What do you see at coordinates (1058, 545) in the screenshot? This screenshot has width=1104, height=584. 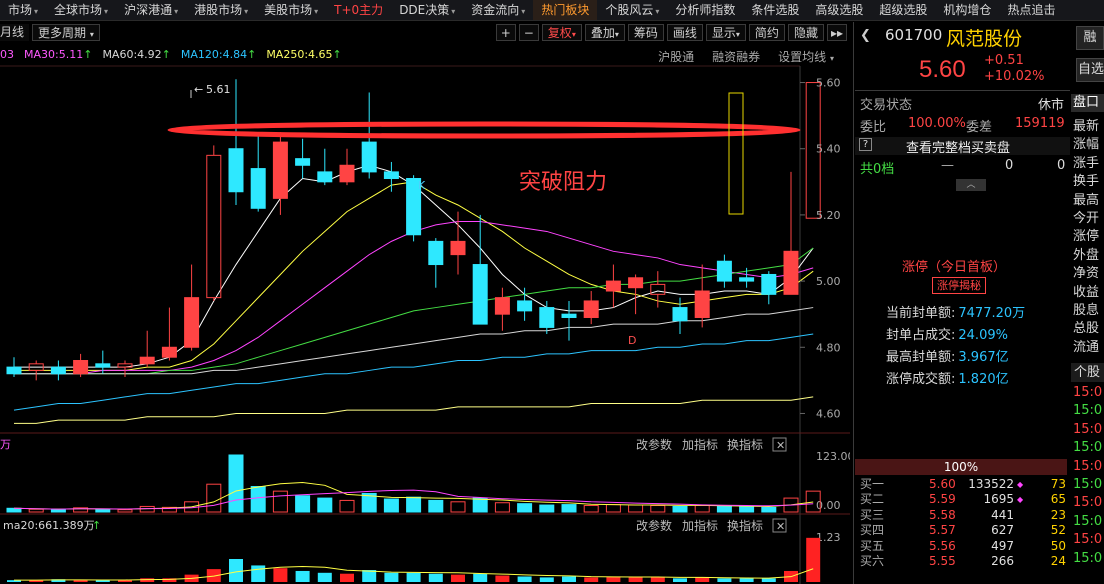 I see `bid-count: 50` at bounding box center [1058, 545].